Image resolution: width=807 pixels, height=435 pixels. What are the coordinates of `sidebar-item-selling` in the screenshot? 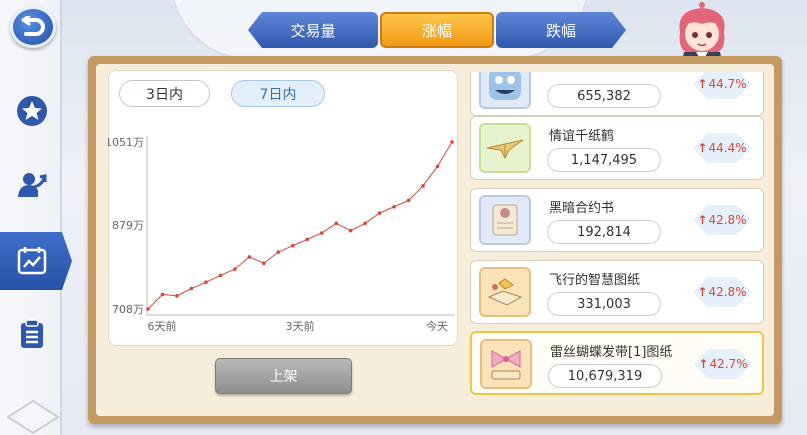 It's located at (32, 185).